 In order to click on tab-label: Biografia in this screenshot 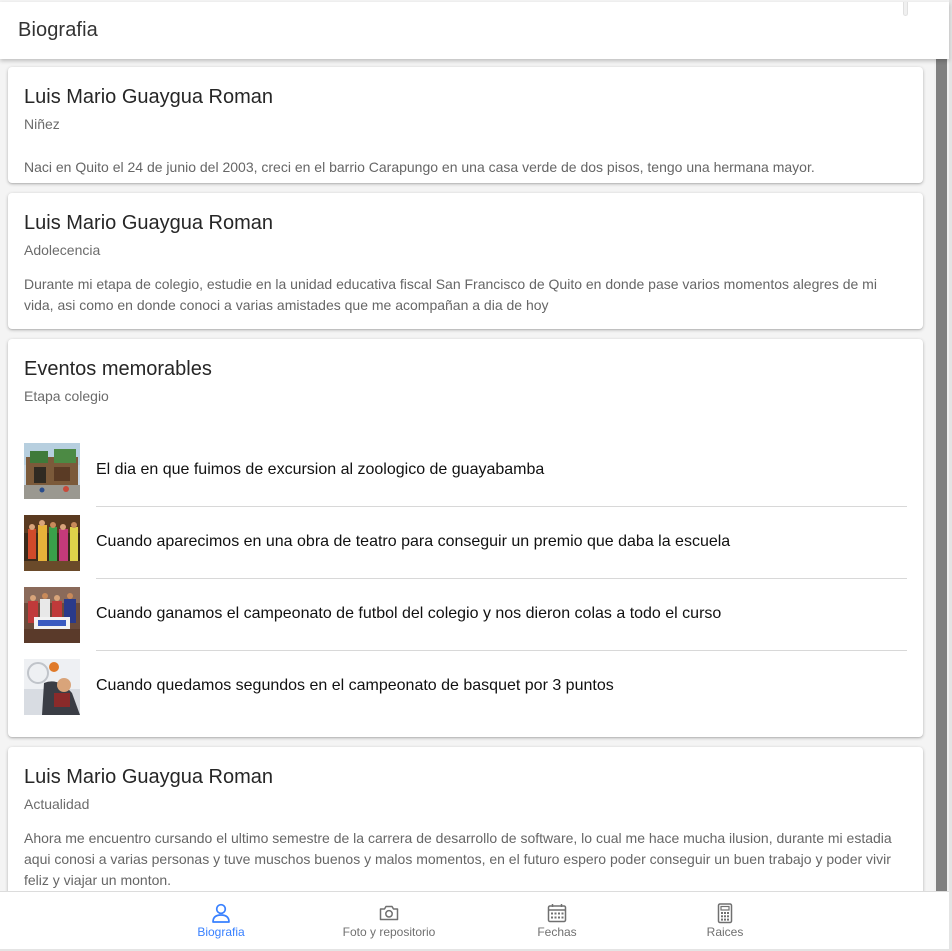, I will do `click(221, 932)`.